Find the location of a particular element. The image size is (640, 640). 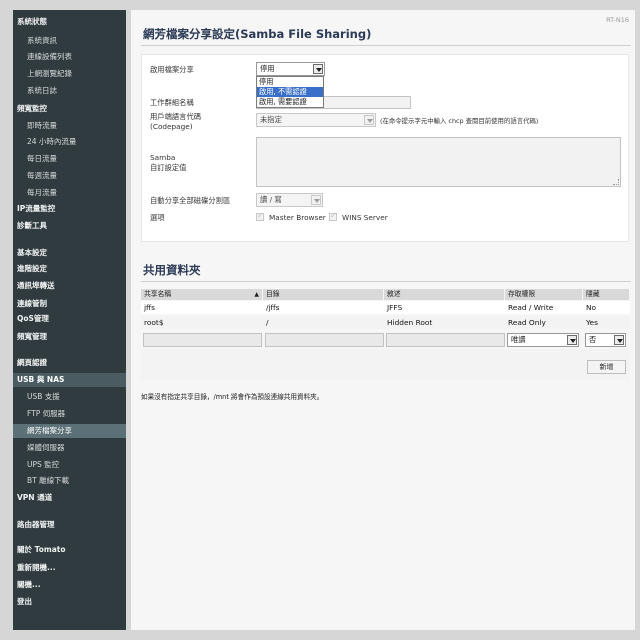

custom-config-label: Samba is located at coordinates (163, 157).